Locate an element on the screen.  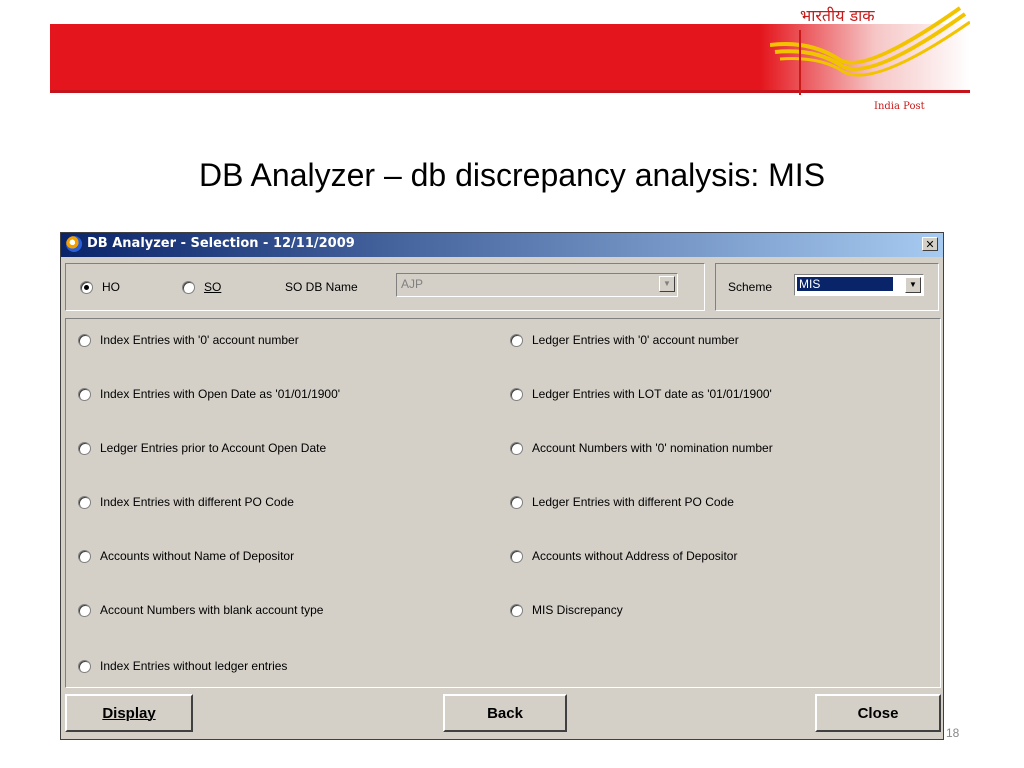
so-db-name-select: AJP ▼ is located at coordinates (537, 285).